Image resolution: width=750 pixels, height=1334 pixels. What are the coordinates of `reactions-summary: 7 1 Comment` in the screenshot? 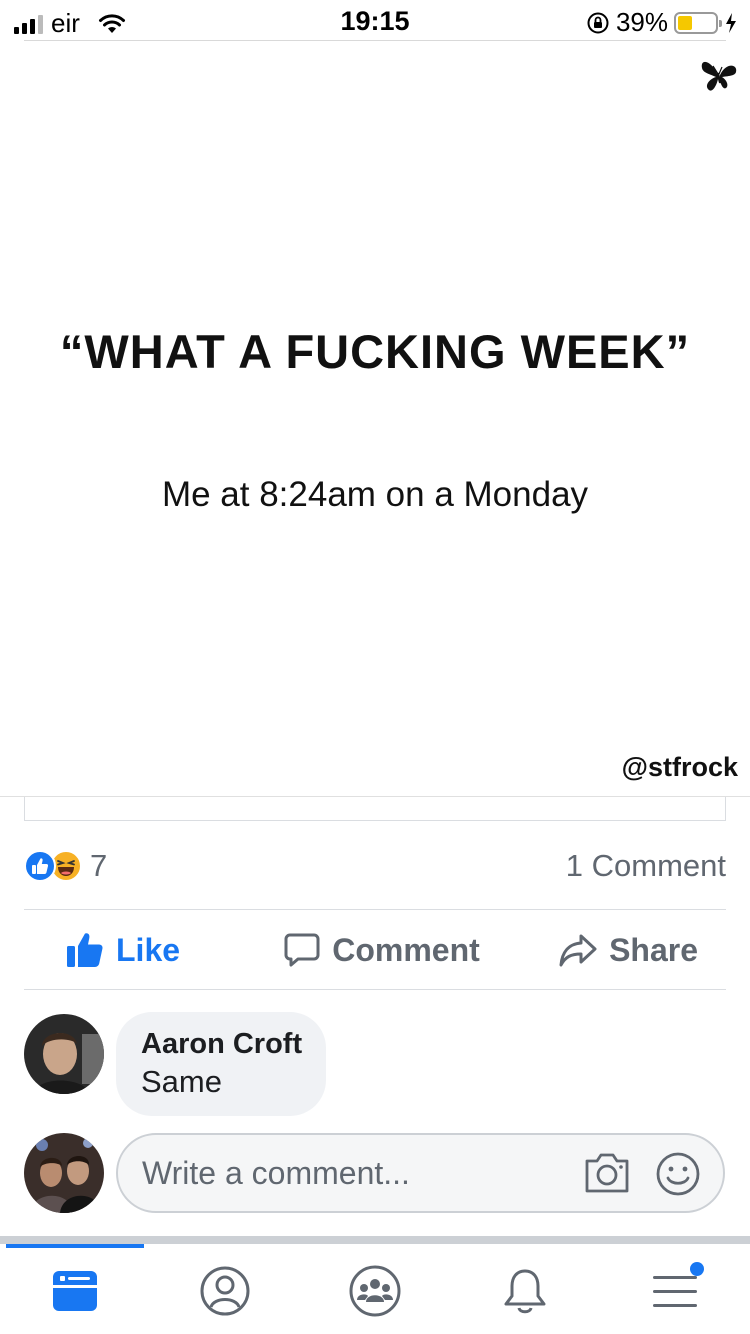 It's located at (375, 866).